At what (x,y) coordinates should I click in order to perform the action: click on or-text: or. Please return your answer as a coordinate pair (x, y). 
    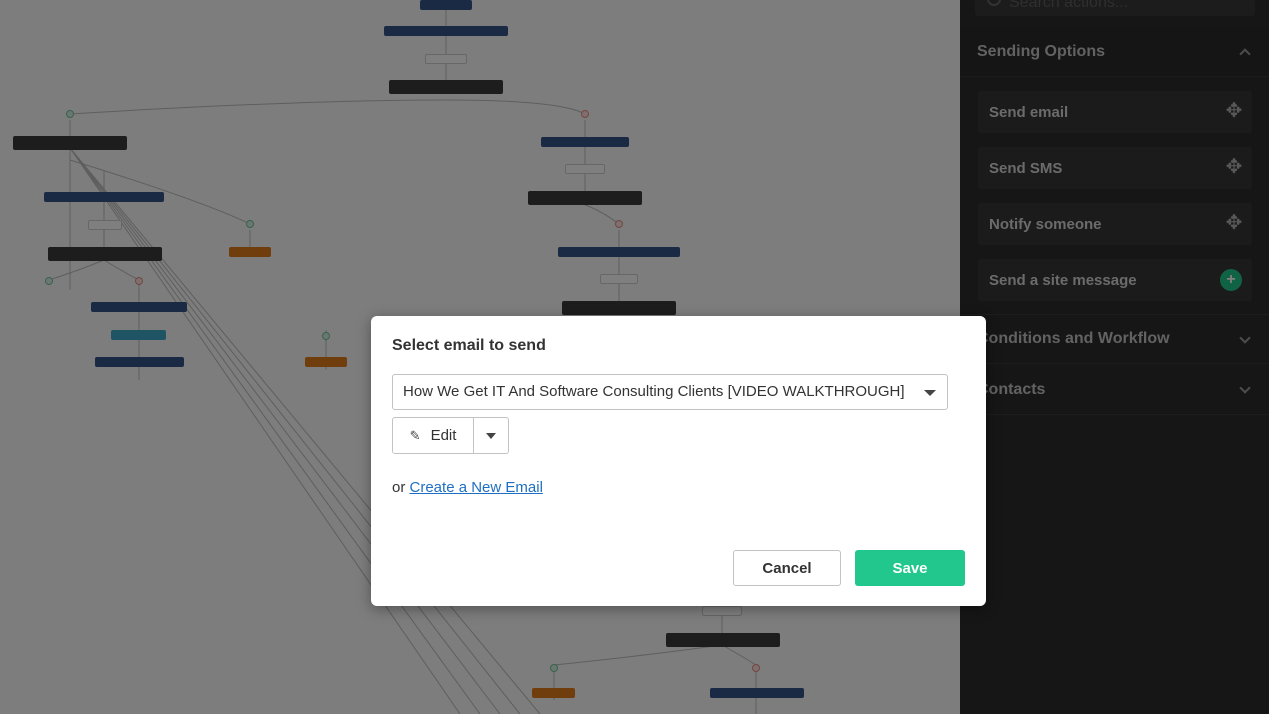
    Looking at the image, I should click on (401, 487).